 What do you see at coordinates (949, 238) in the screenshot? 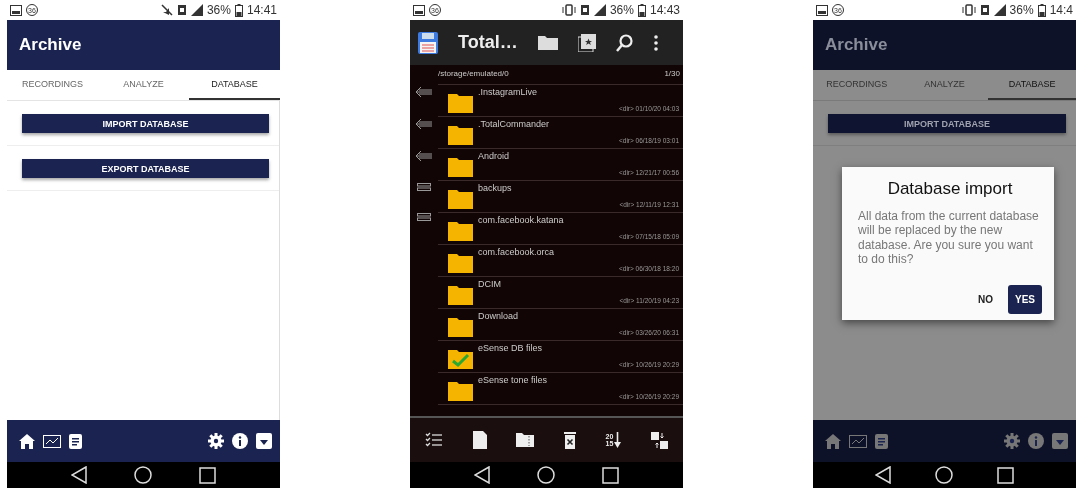
I see `dialog-message: All data from the current database will be replaced by the new database. Are you sure you want to do this?` at bounding box center [949, 238].